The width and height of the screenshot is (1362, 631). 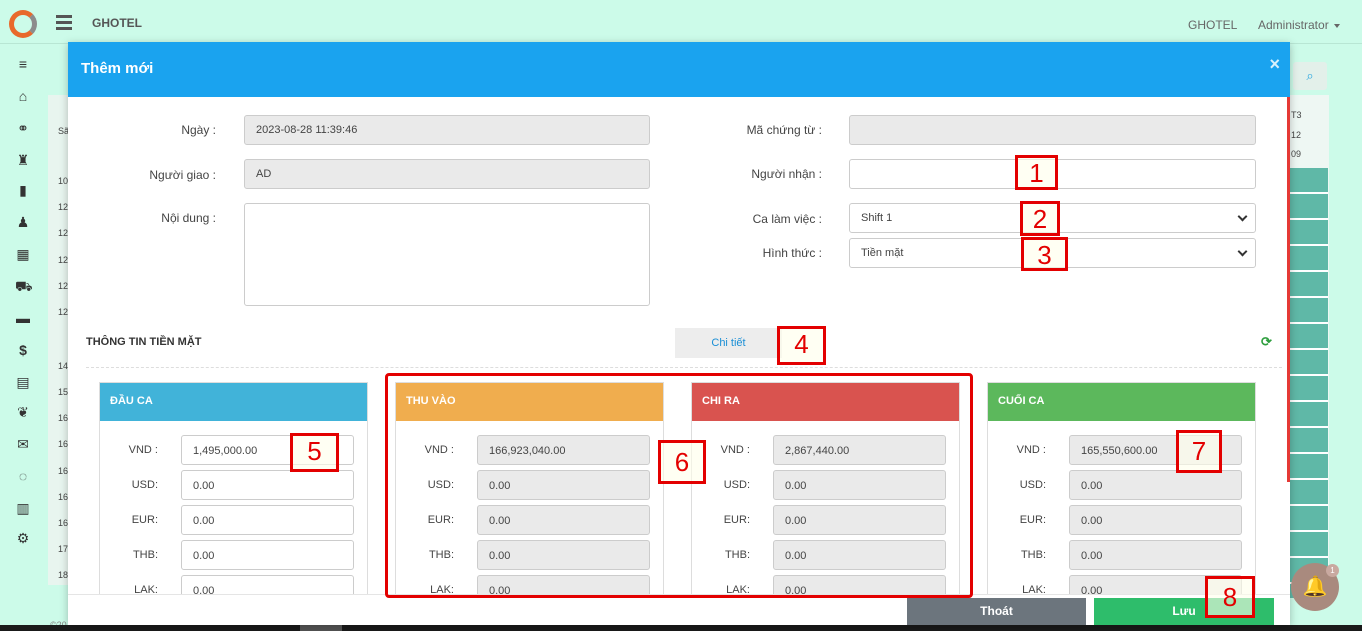 What do you see at coordinates (787, 219) in the screenshot?
I see `shift-label: Ca làm việc :` at bounding box center [787, 219].